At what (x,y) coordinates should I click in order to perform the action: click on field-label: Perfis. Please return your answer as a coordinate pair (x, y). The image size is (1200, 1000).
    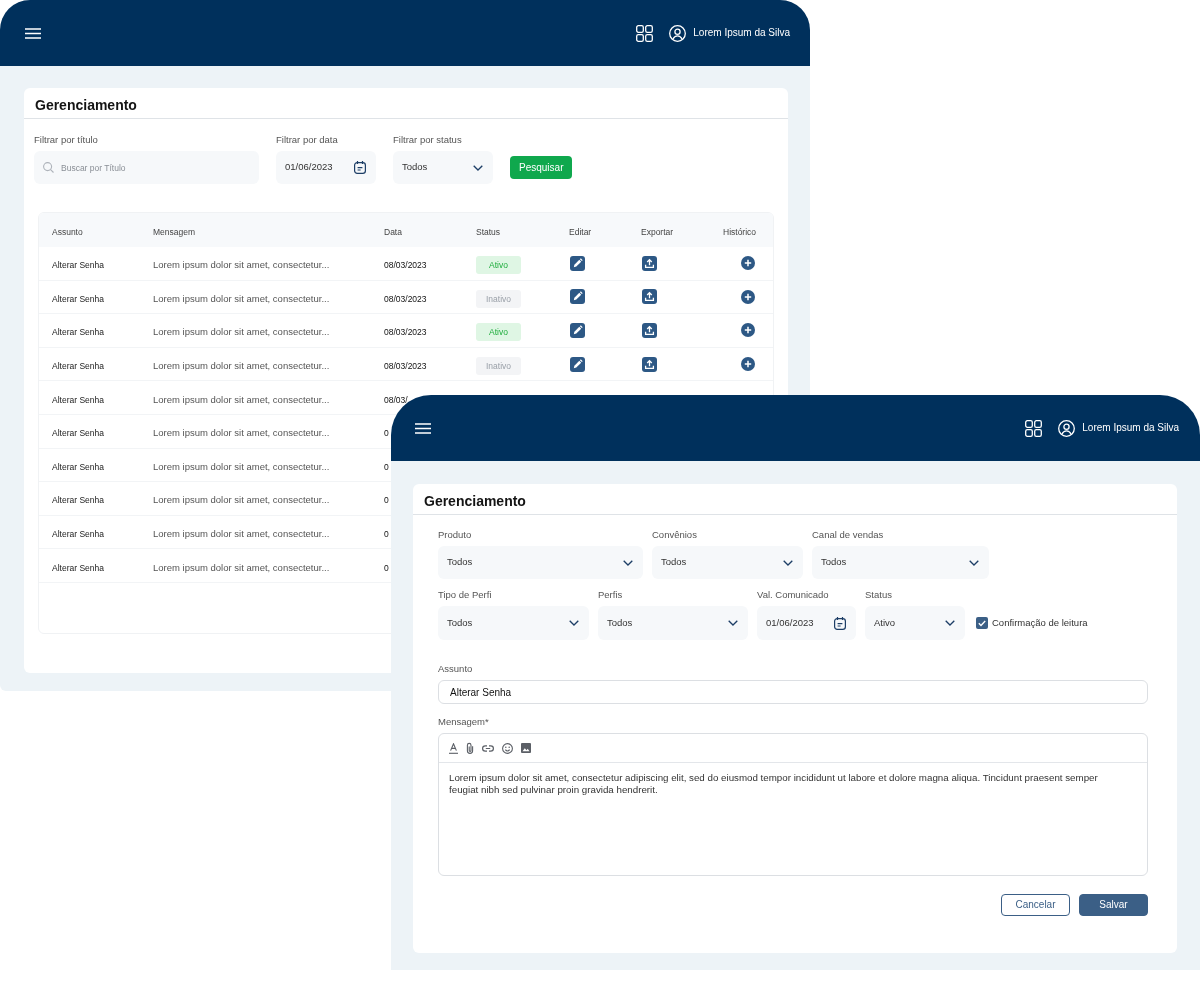
    Looking at the image, I should click on (610, 594).